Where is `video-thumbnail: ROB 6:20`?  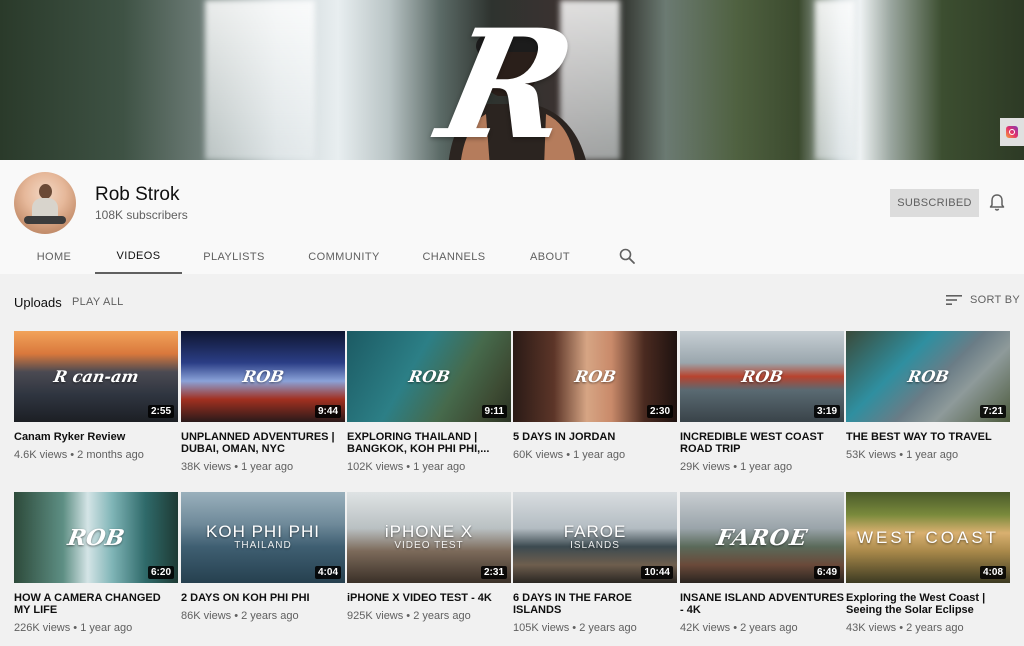 video-thumbnail: ROB 6:20 is located at coordinates (96, 537).